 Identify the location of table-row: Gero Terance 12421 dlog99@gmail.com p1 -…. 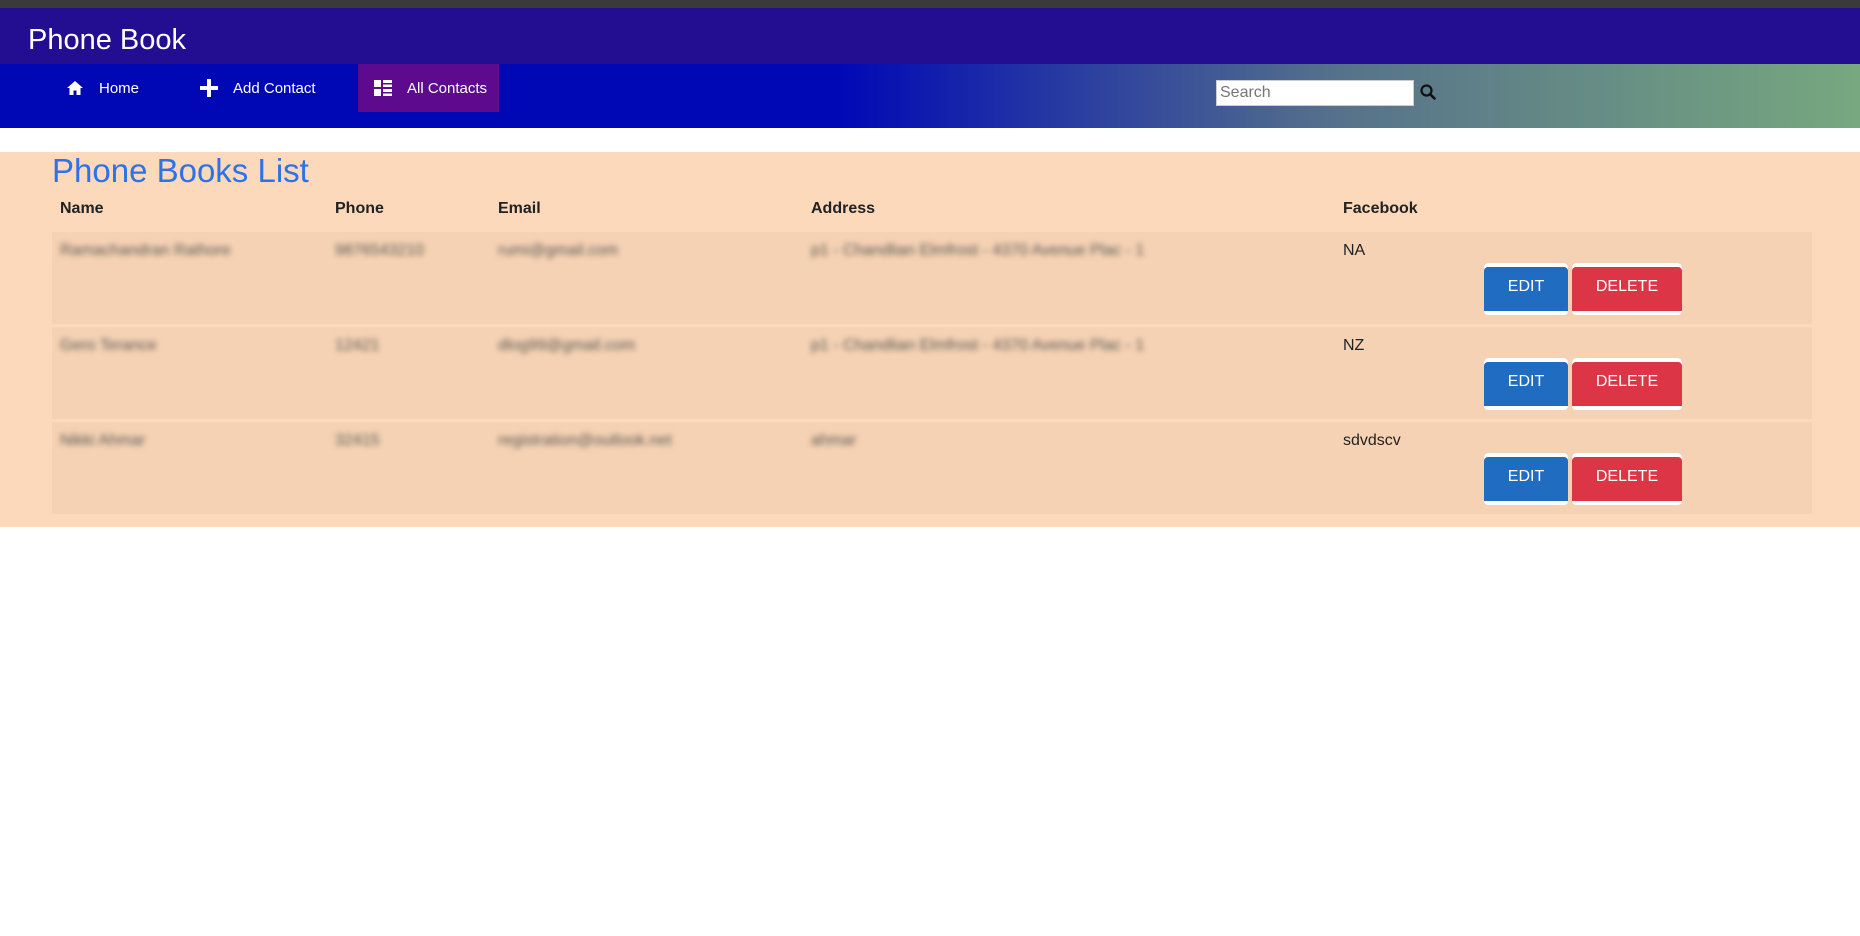
(932, 373).